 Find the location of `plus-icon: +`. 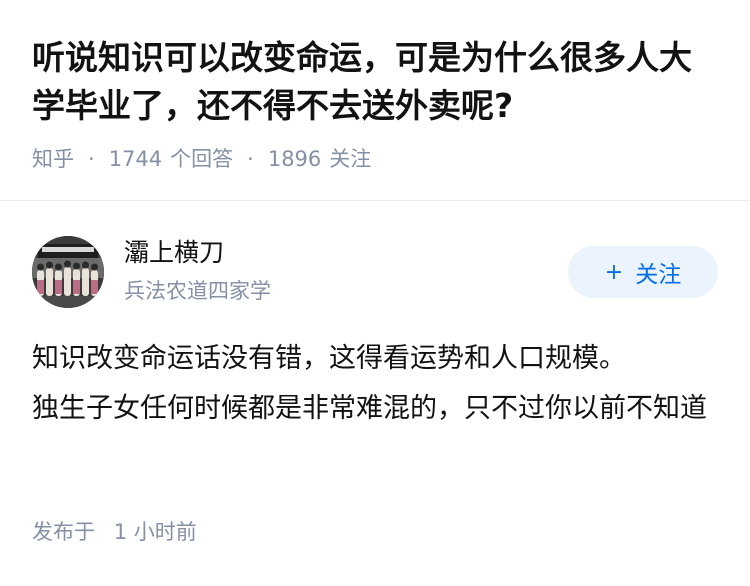

plus-icon: + is located at coordinates (614, 272).